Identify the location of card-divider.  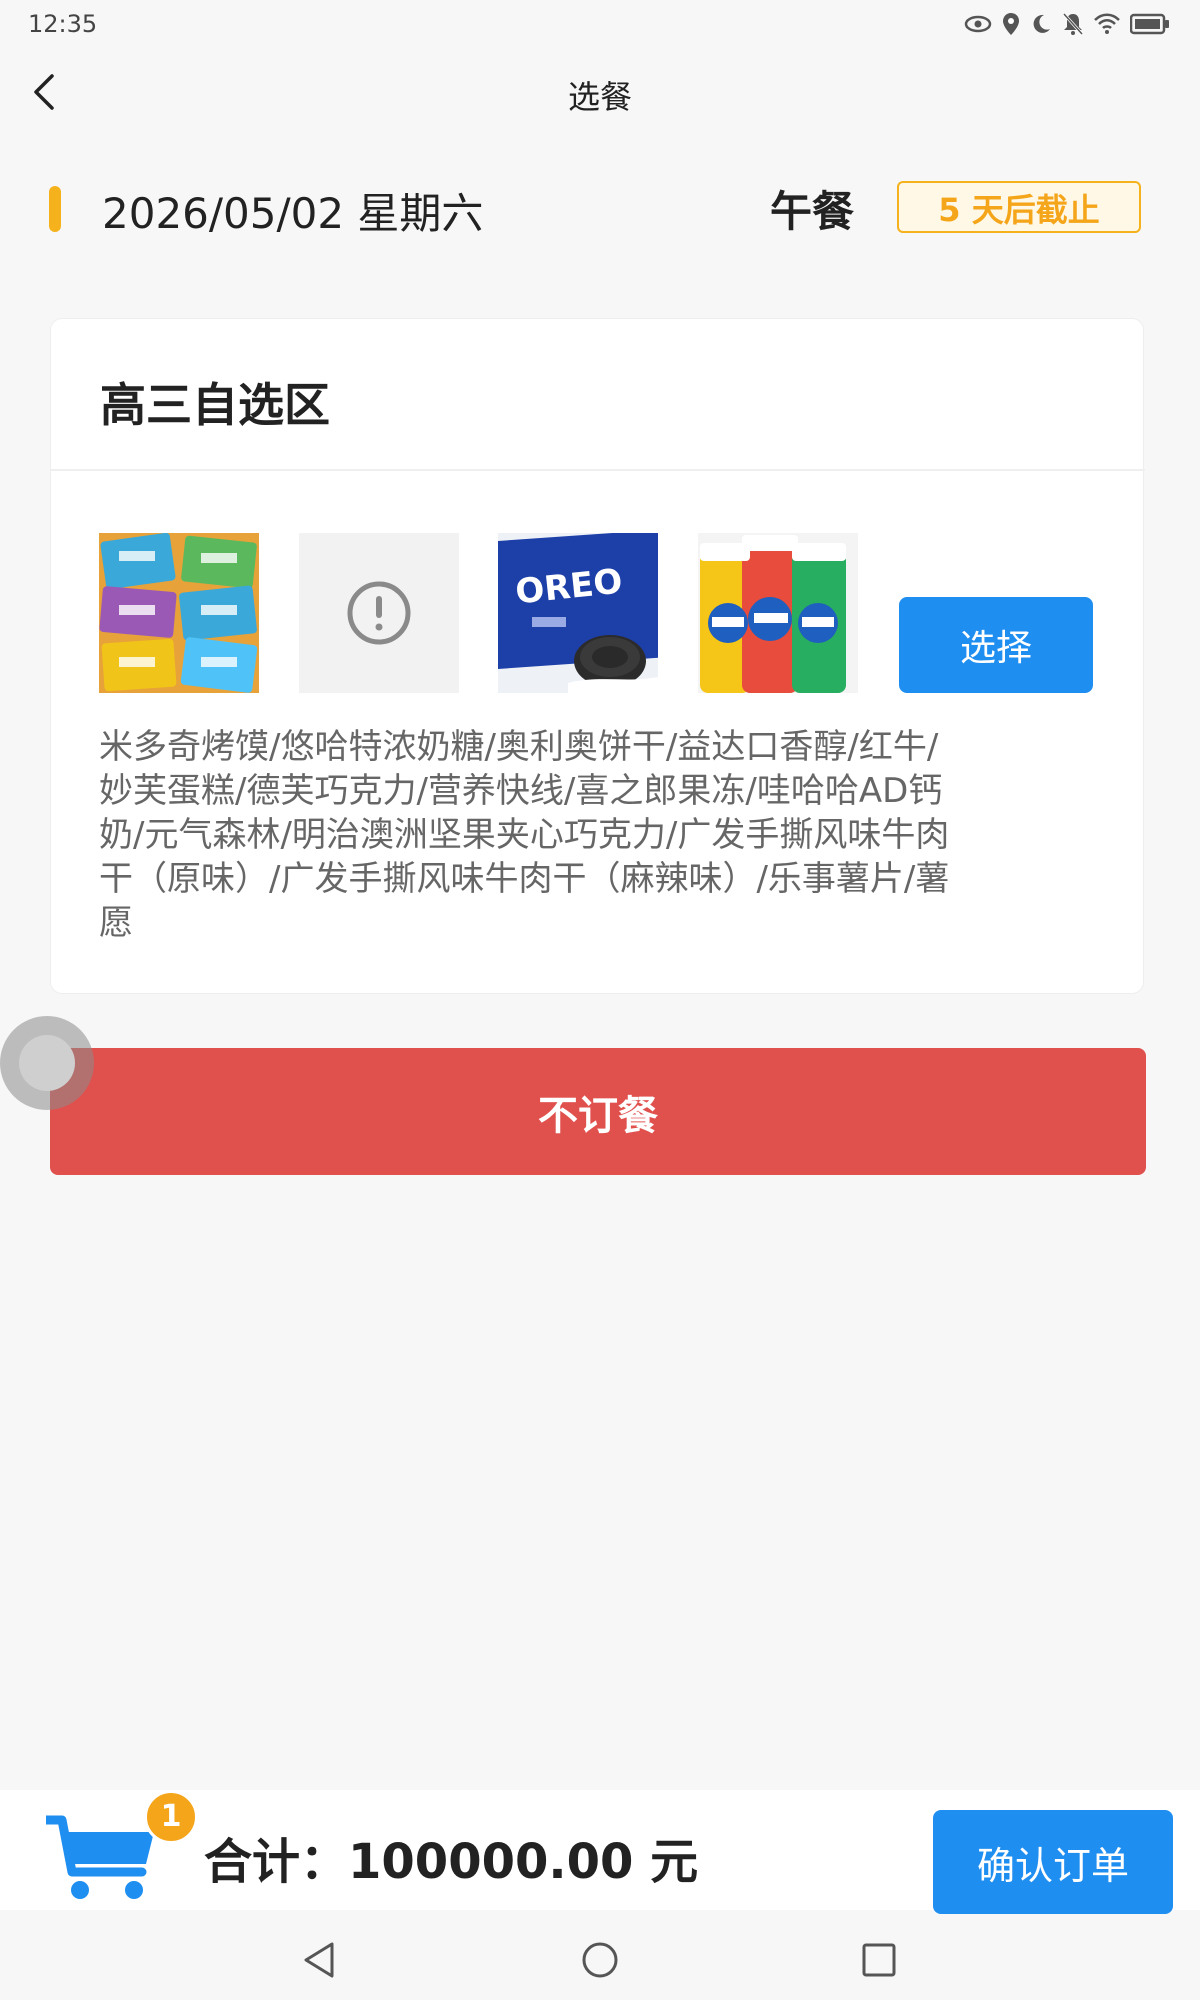
(598, 470).